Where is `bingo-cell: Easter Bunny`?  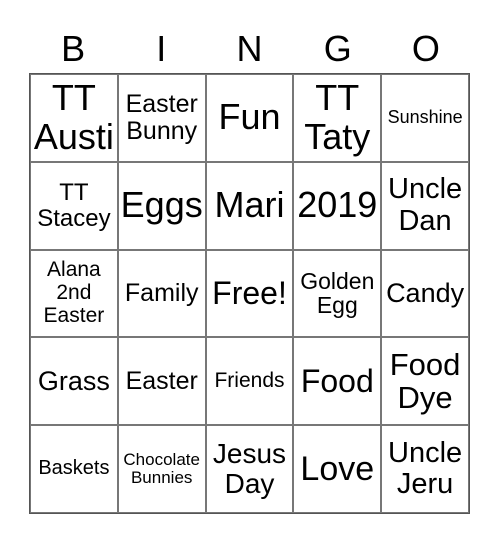
bingo-cell: Easter Bunny is located at coordinates (161, 118).